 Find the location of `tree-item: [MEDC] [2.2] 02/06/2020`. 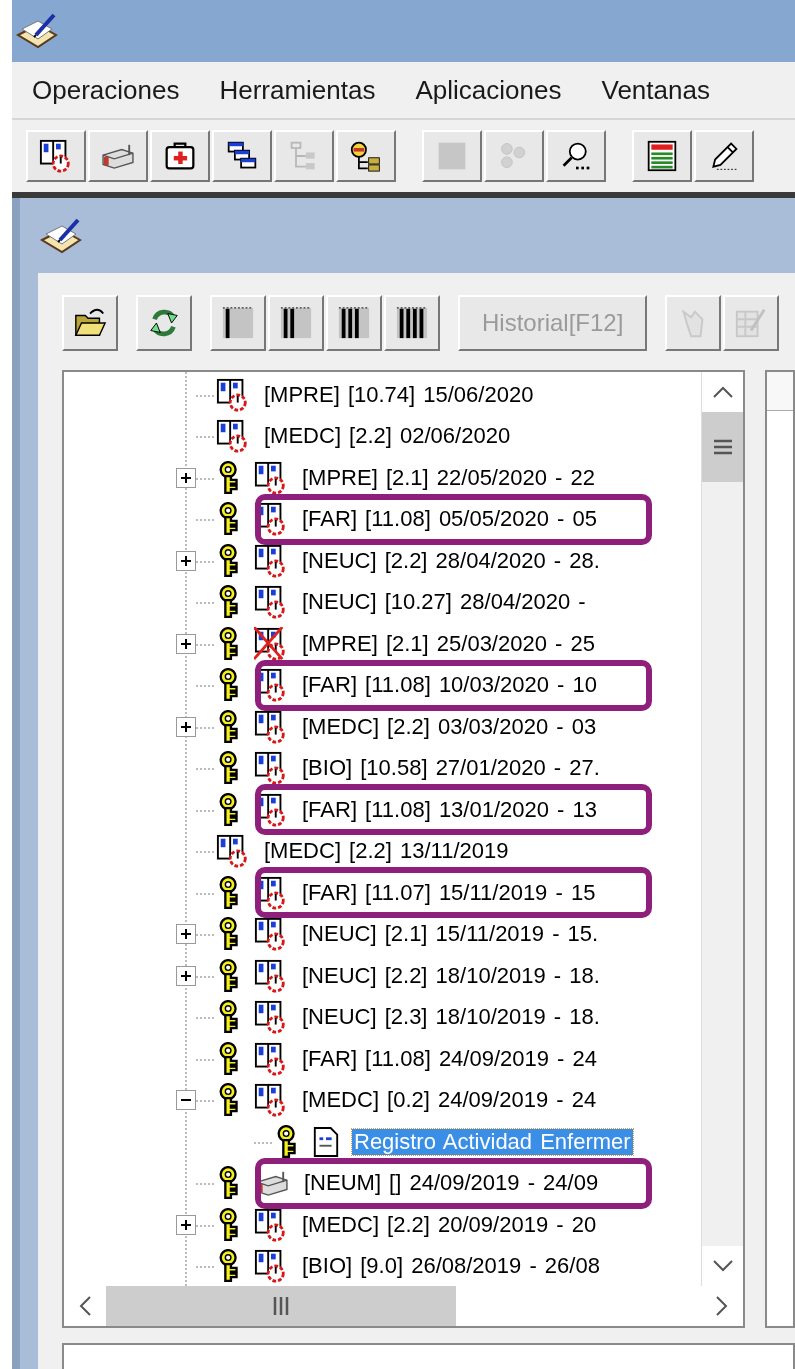

tree-item: [MEDC] [2.2] 02/06/2020 is located at coordinates (387, 436).